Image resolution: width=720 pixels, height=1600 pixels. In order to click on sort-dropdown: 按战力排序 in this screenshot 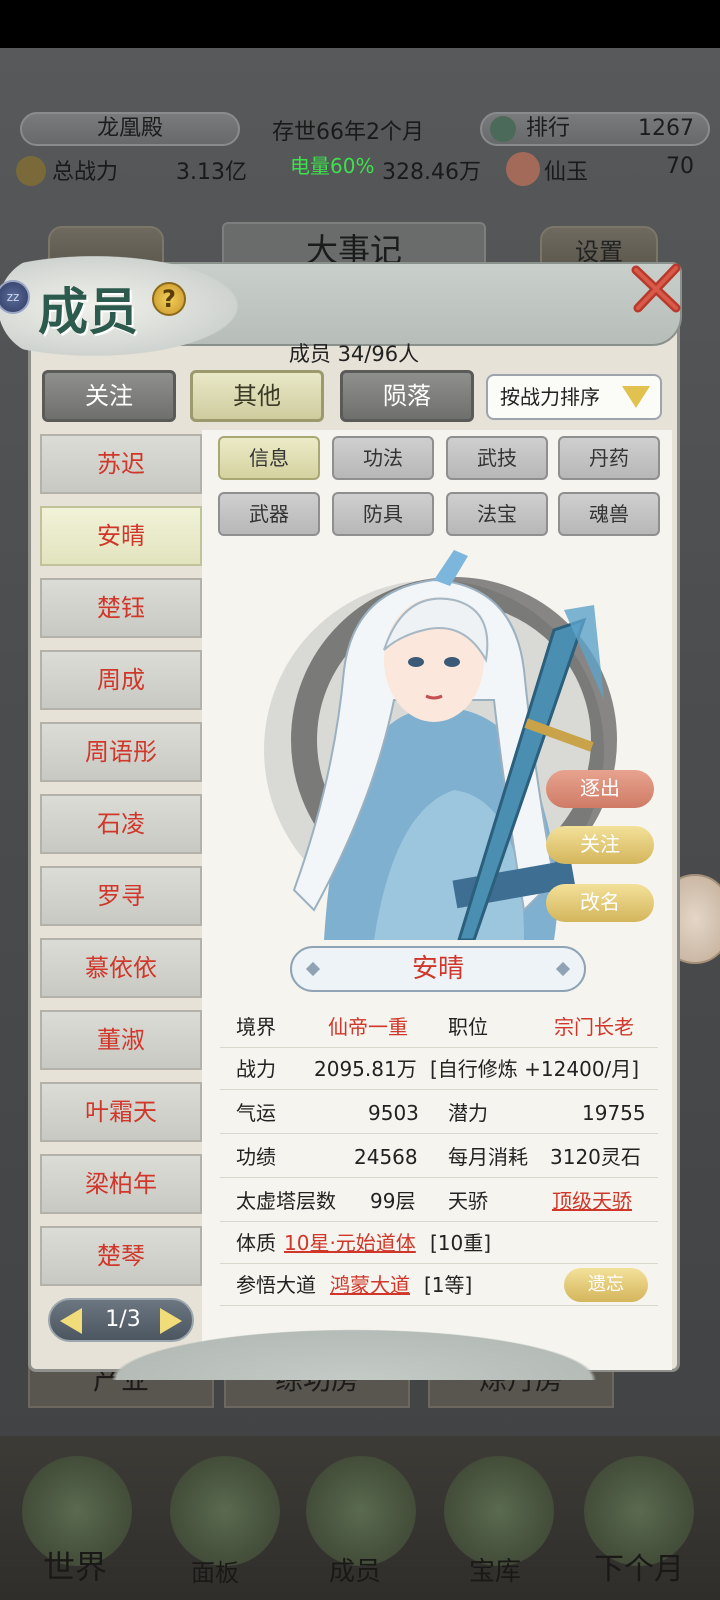, I will do `click(574, 397)`.